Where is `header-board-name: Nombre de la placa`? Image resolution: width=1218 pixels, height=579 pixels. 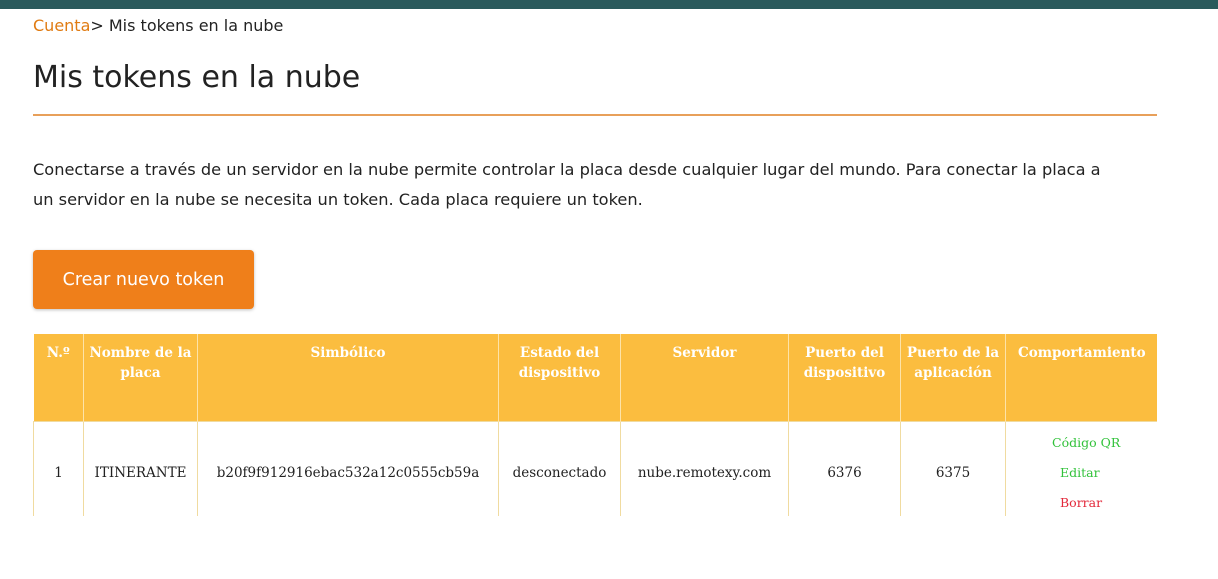 header-board-name: Nombre de la placa is located at coordinates (140, 378).